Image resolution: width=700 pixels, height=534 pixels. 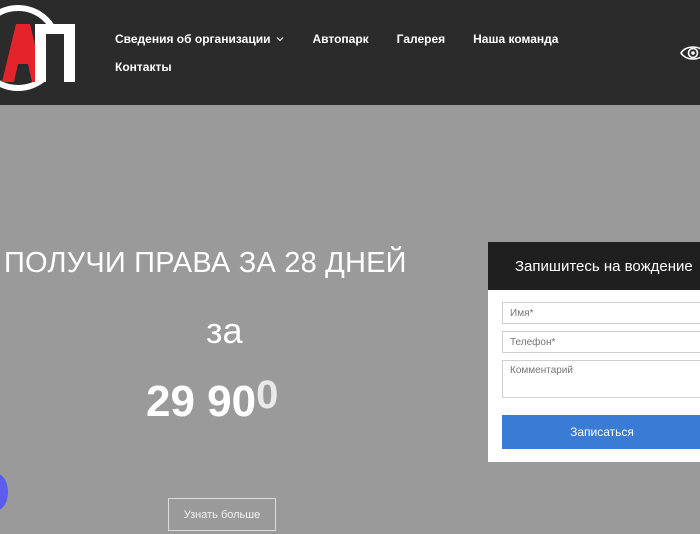 What do you see at coordinates (205, 263) in the screenshot?
I see `hero-headline: ПОЛУЧИ ПРАВА ЗА 28 ДНЕЙ` at bounding box center [205, 263].